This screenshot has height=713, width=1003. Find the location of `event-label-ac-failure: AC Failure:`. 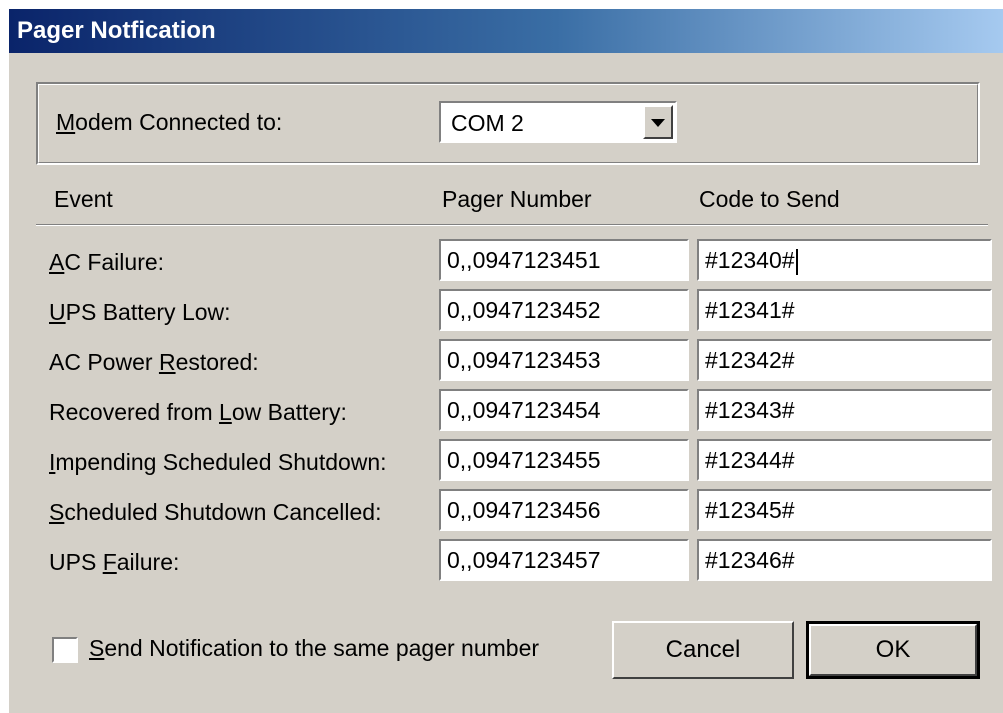

event-label-ac-failure: AC Failure: is located at coordinates (107, 262).